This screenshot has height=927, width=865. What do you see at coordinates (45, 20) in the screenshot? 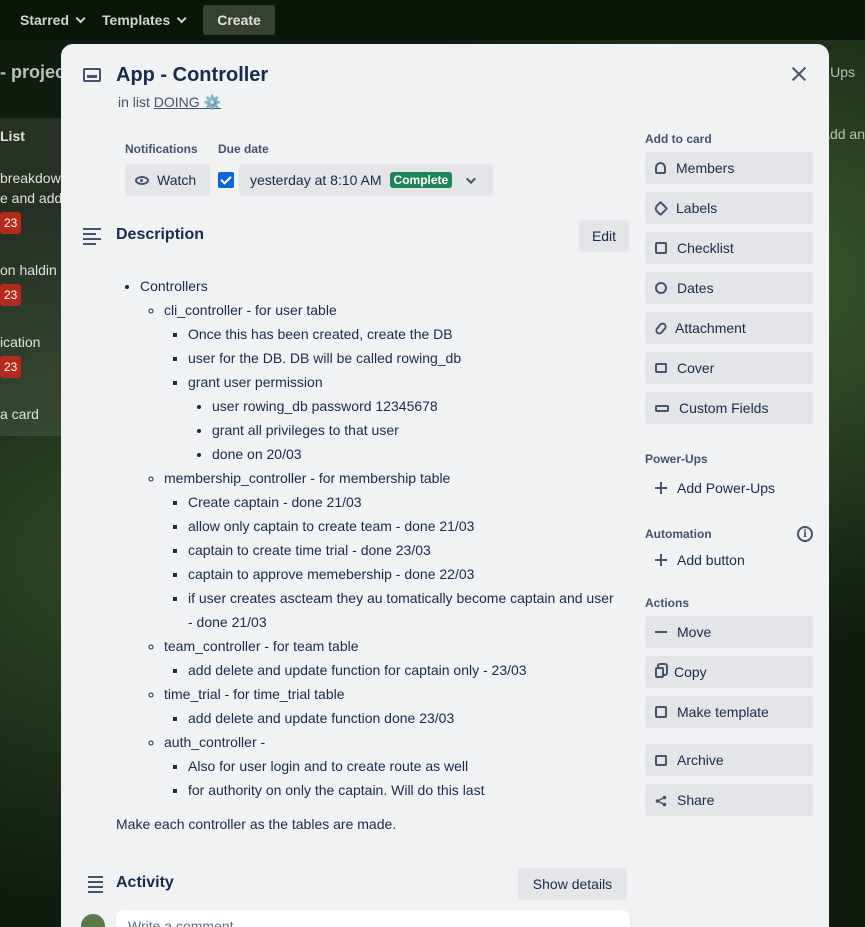
I see `starred-label: Starred` at bounding box center [45, 20].